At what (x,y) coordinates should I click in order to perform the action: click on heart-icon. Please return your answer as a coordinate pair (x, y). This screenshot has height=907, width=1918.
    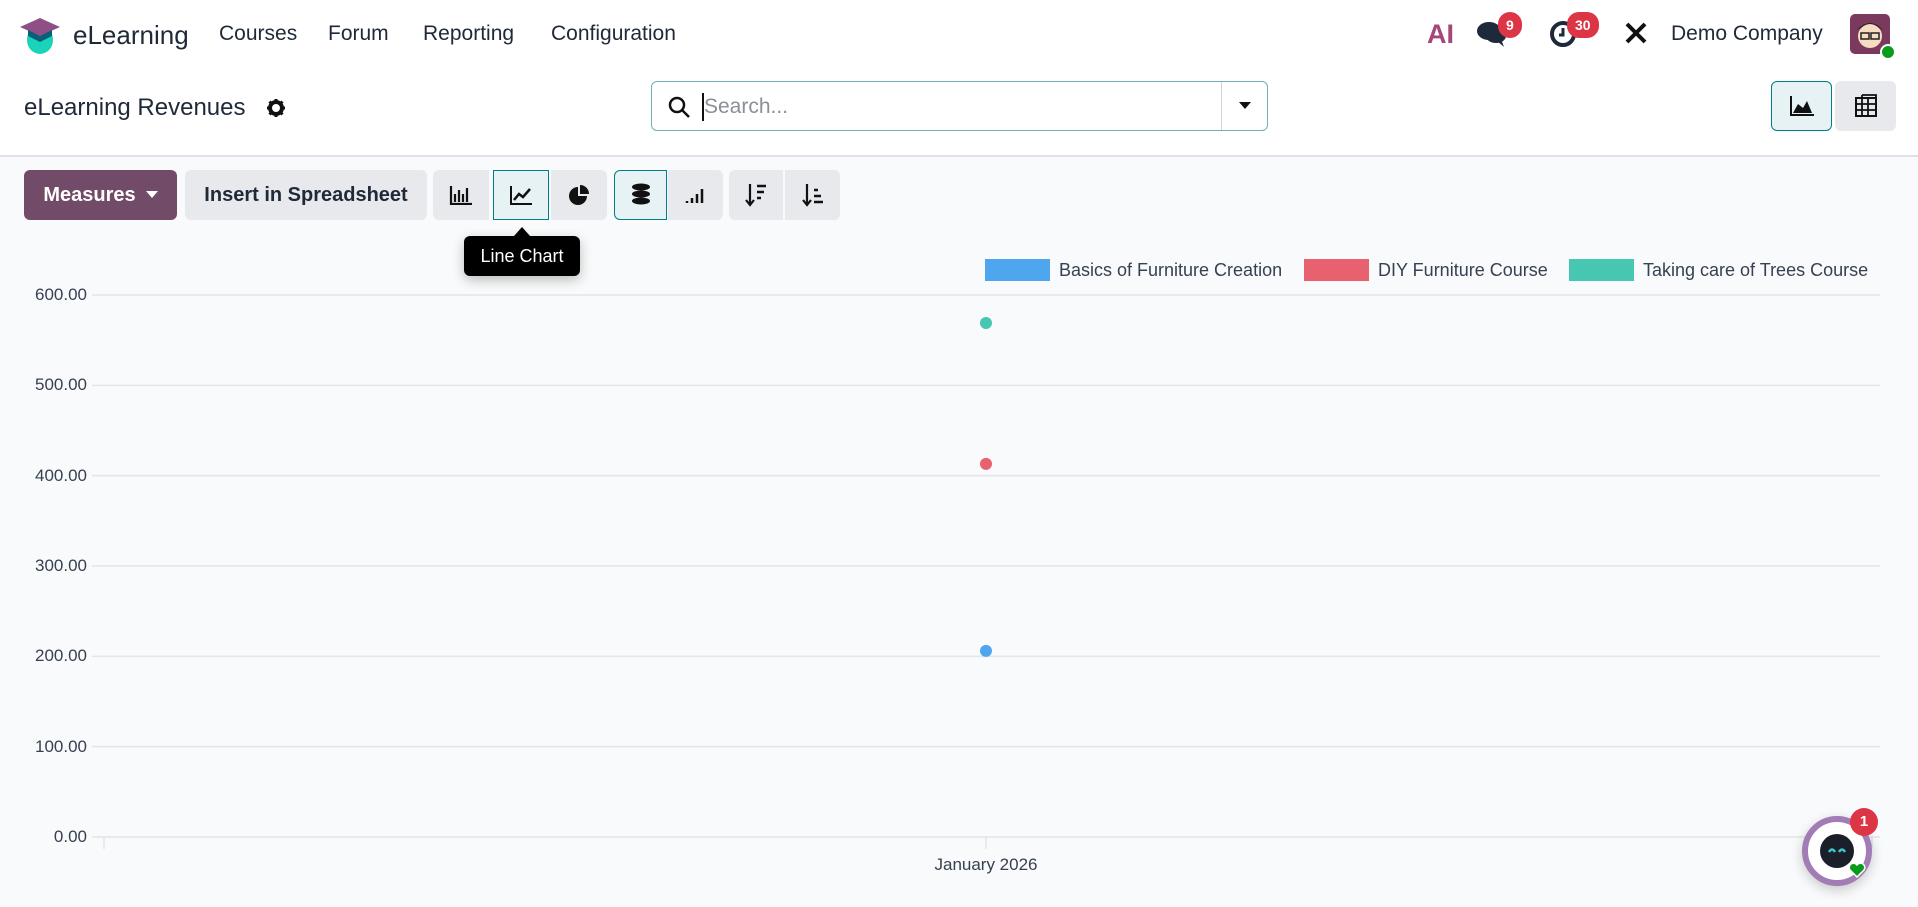
    Looking at the image, I should click on (1857, 870).